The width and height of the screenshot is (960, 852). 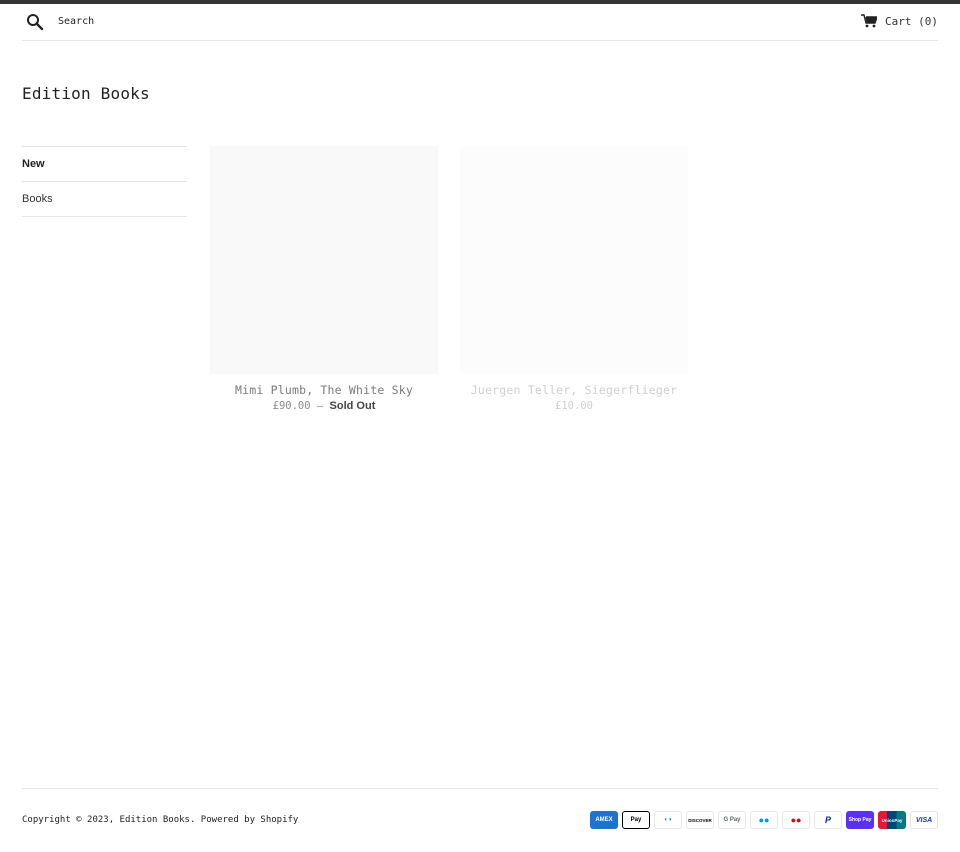 I want to click on product-card: Juergen Teller, Siegerflieger £10.00, so click(x=574, y=279).